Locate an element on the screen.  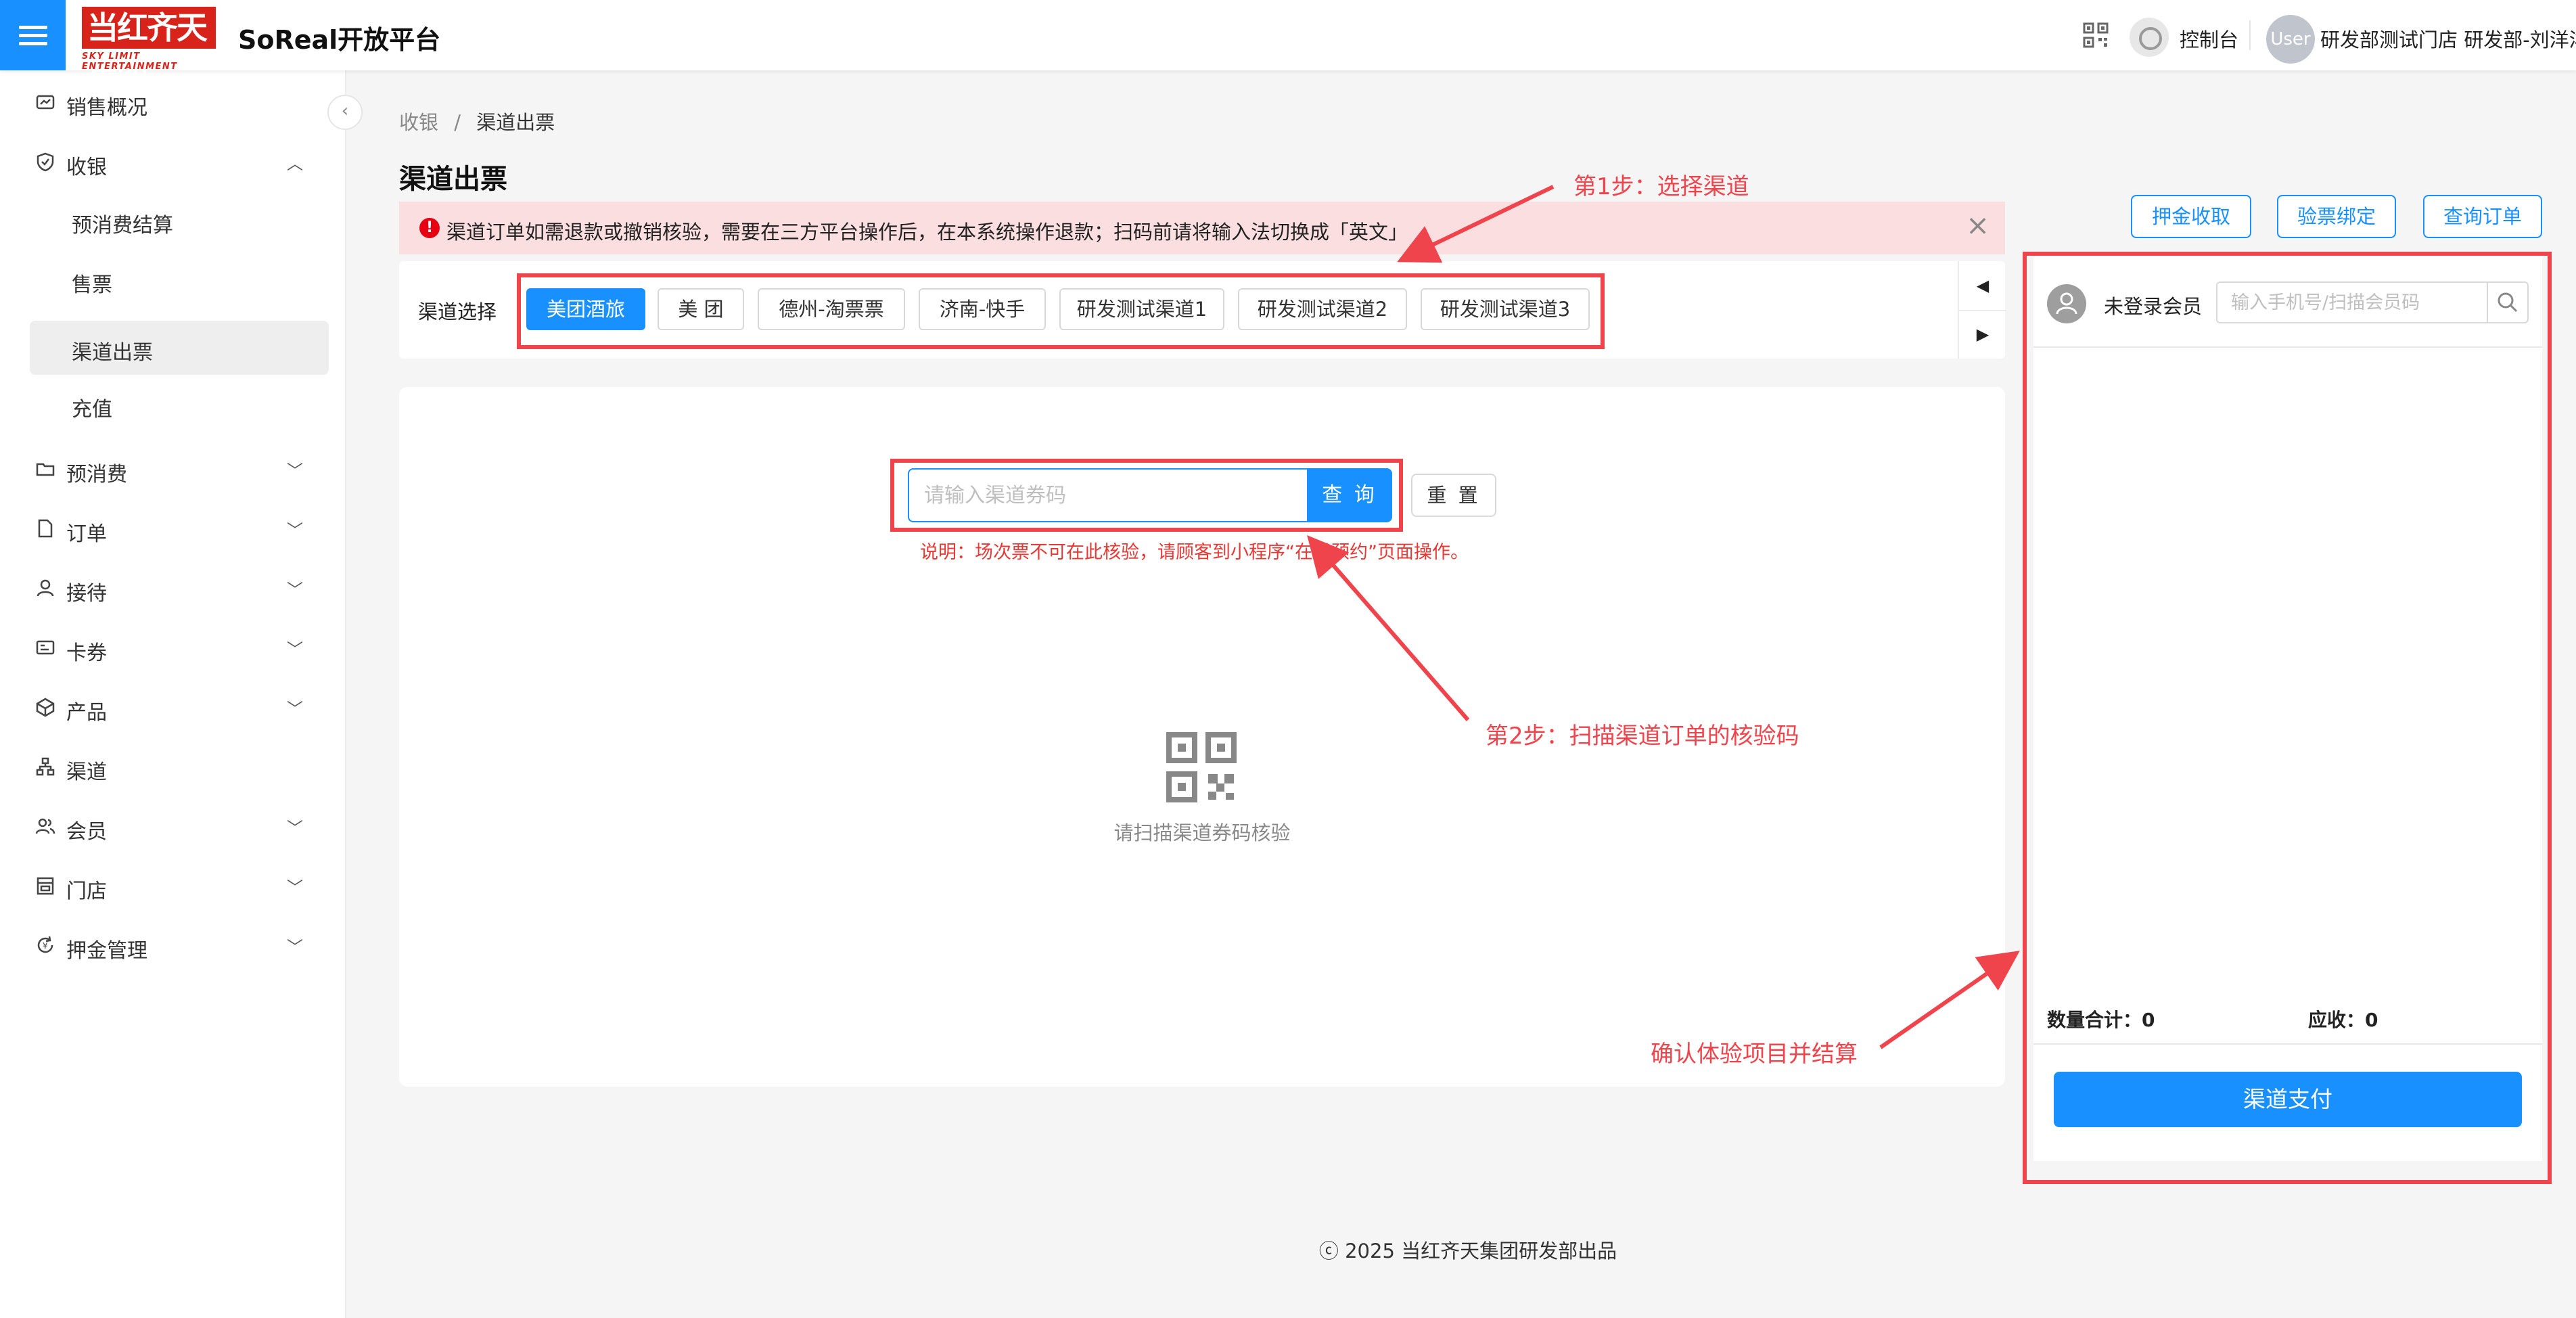
arrow-step2 is located at coordinates (1388, 628).